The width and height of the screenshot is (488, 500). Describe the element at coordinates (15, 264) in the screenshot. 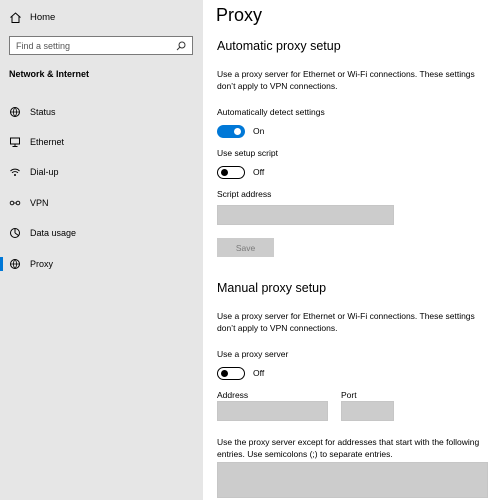

I see `globe-icon` at that location.